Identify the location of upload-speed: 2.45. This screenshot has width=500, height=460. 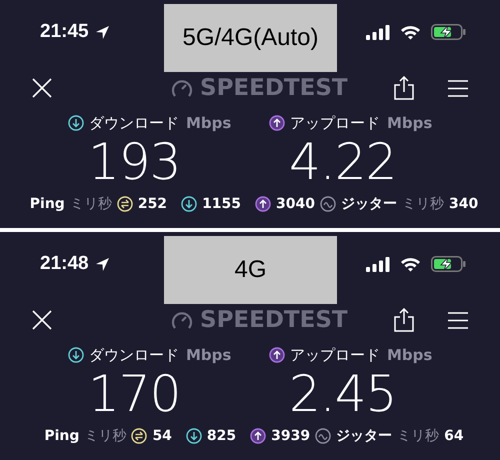
(342, 394).